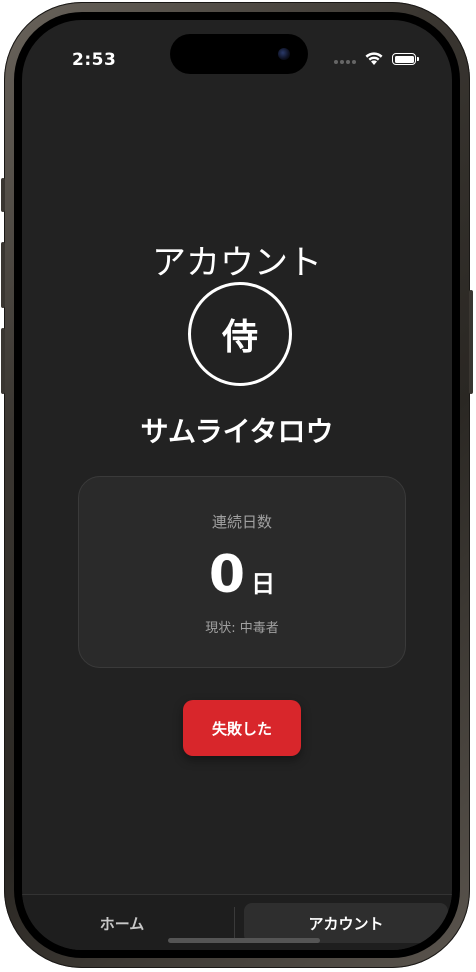 The height and width of the screenshot is (972, 476). What do you see at coordinates (122, 923) in the screenshot?
I see `tab-home: ホーム` at bounding box center [122, 923].